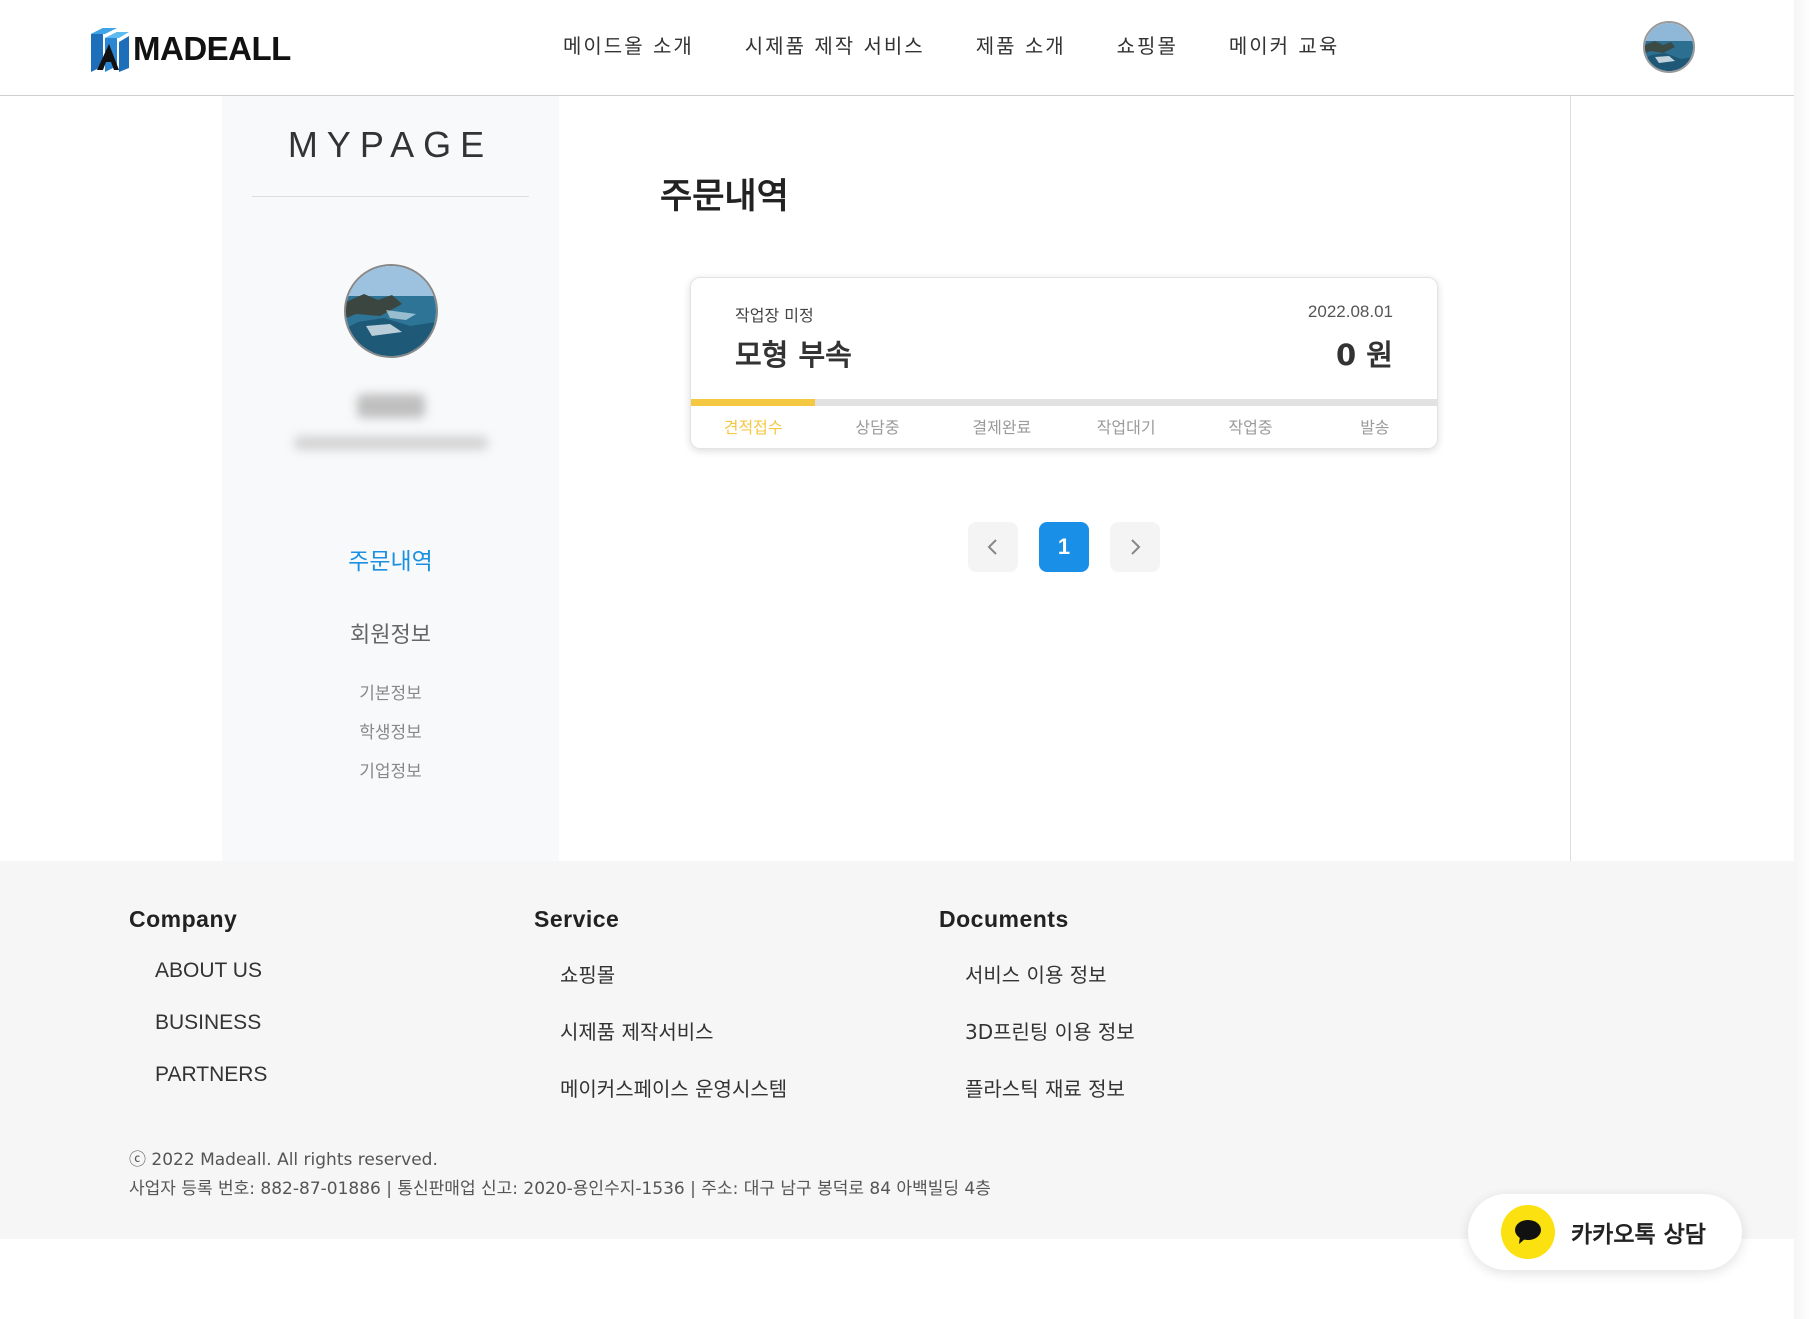 This screenshot has width=1811, height=1319. I want to click on madeall-logo-icon, so click(110, 50).